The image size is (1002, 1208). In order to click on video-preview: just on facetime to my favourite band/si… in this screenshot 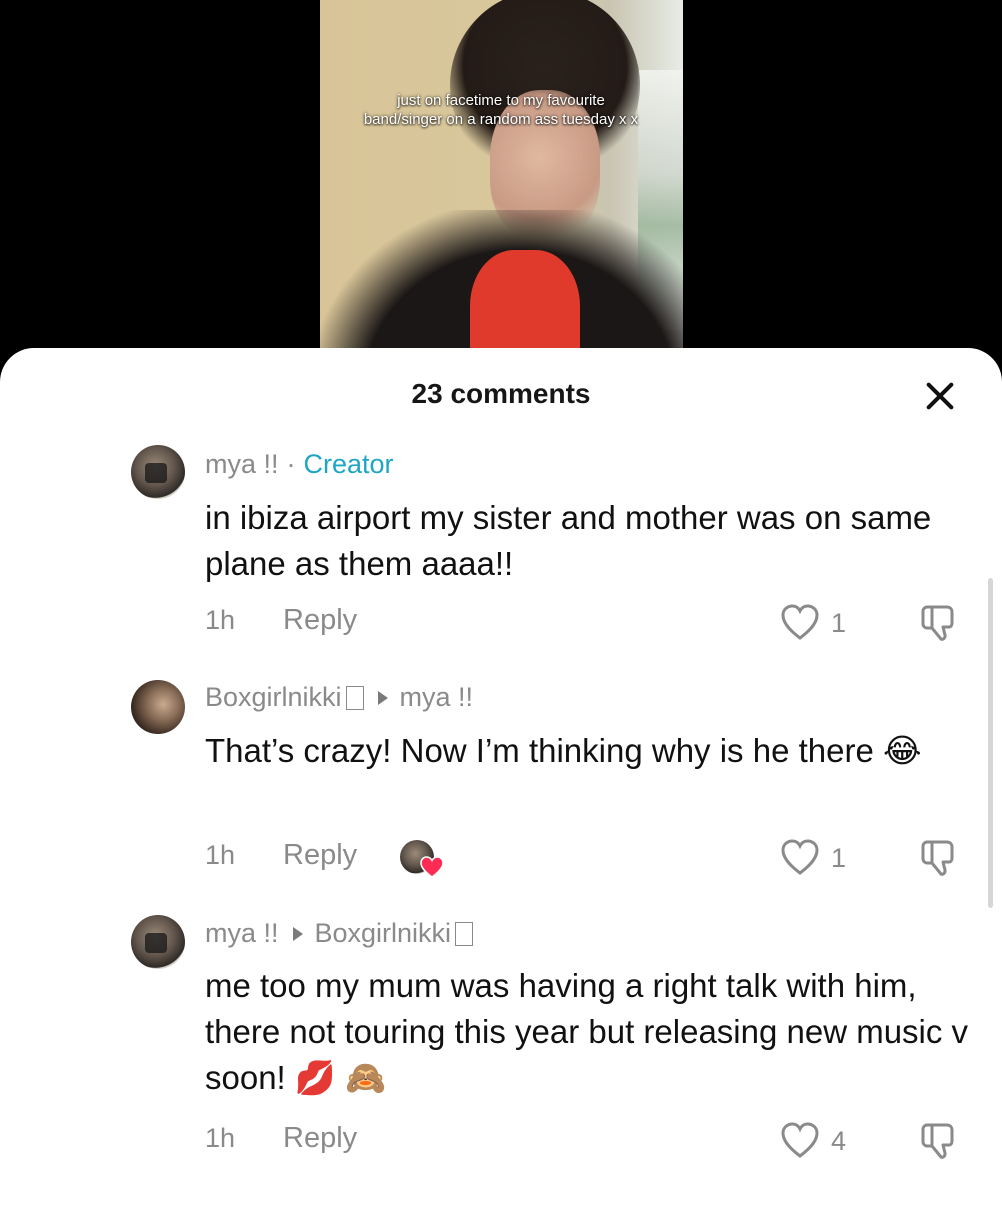, I will do `click(501, 180)`.